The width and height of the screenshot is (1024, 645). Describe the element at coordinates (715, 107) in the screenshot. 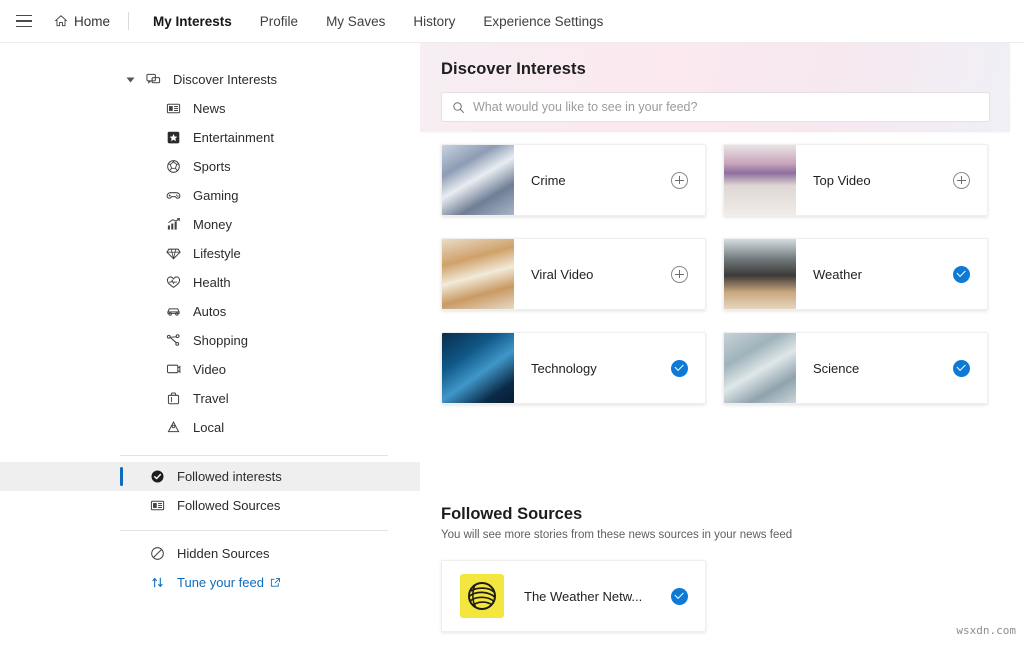

I see `discover-search-box: What would you like to see in your feed?` at that location.